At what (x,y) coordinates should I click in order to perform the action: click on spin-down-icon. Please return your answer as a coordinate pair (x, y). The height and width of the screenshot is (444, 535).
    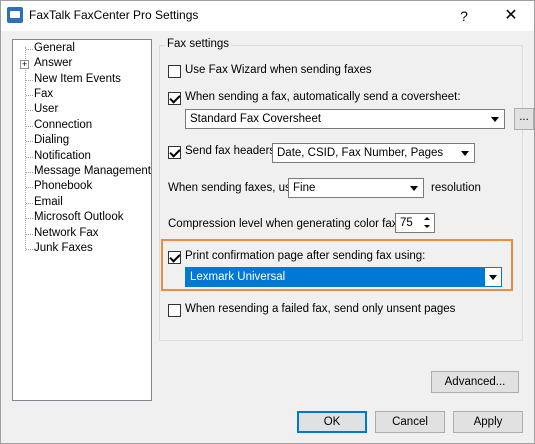
    Looking at the image, I should click on (427, 227).